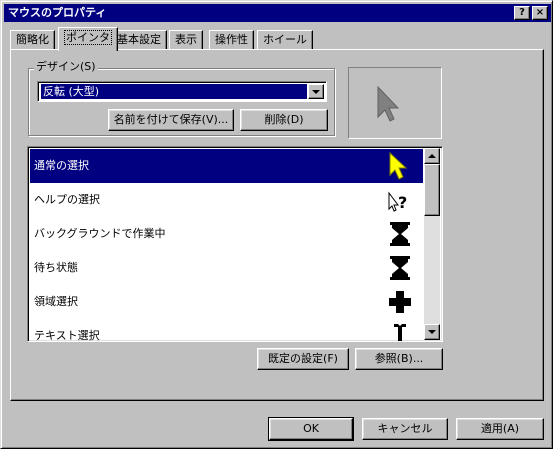 This screenshot has height=449, width=553. What do you see at coordinates (388, 103) in the screenshot?
I see `arrow-cursor-icon` at bounding box center [388, 103].